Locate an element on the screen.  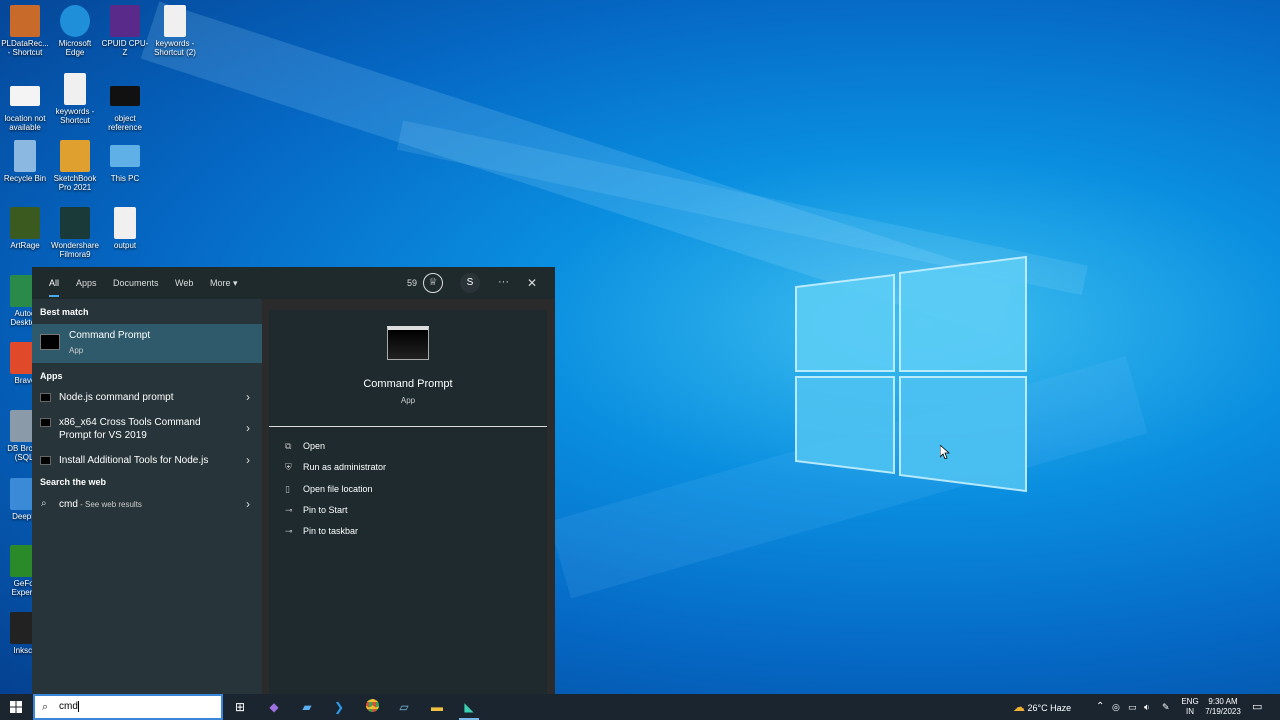
tab-more: More ▾ is located at coordinates (224, 283).